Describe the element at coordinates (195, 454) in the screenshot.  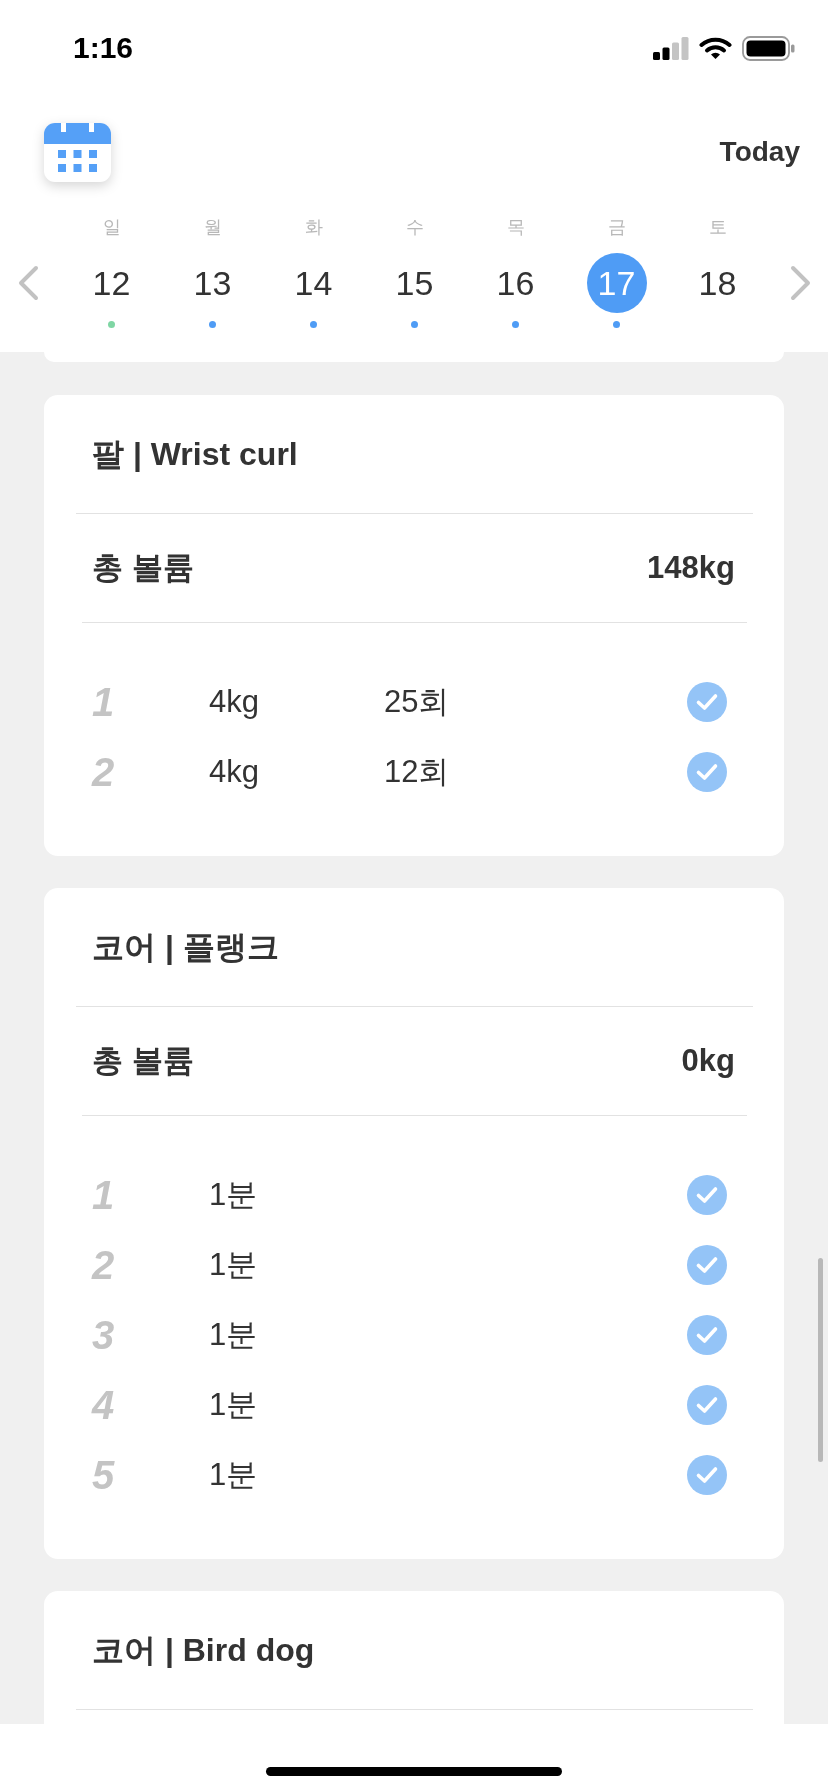
I see `exercise-title: 팔 | Wrist curl` at that location.